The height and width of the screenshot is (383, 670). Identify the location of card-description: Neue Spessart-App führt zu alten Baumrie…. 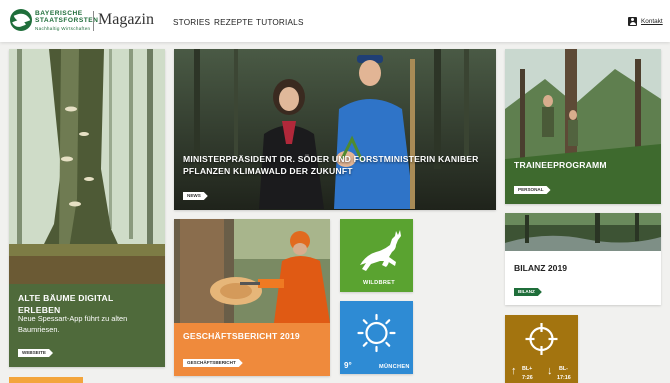
(73, 324).